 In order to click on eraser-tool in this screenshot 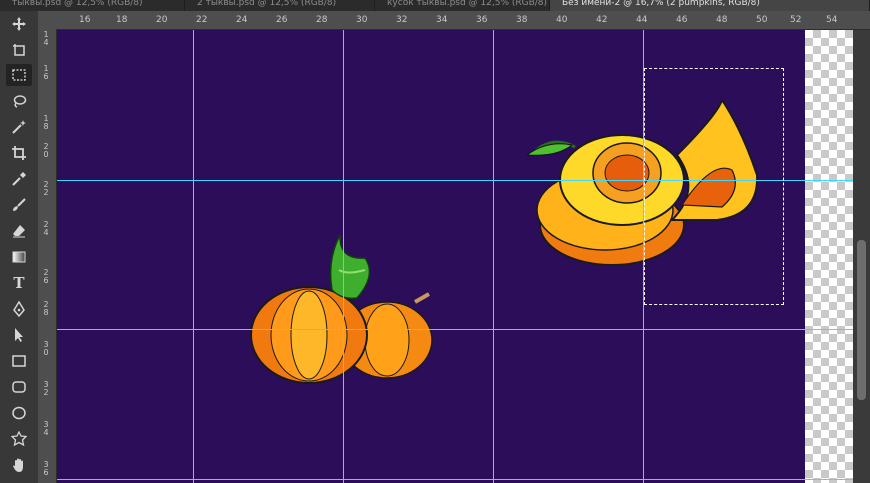, I will do `click(19, 231)`.